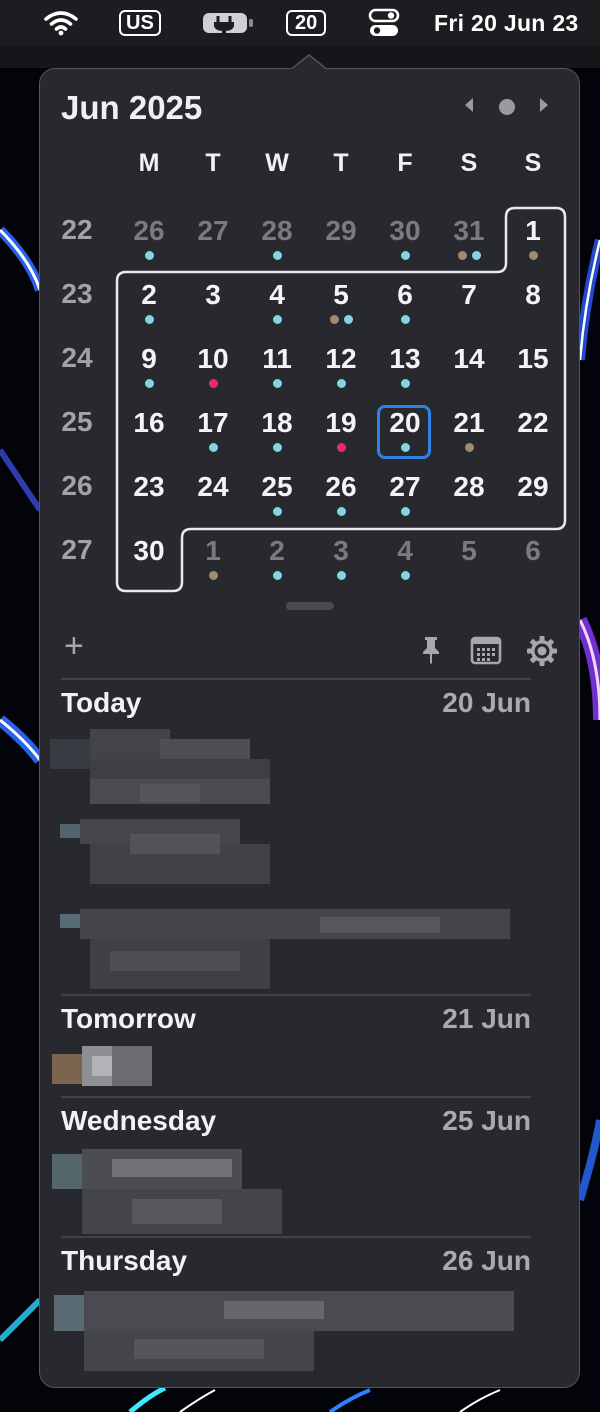 This screenshot has height=1412, width=600. Describe the element at coordinates (124, 1260) in the screenshot. I see `agenda-day-title: Thursday` at that location.